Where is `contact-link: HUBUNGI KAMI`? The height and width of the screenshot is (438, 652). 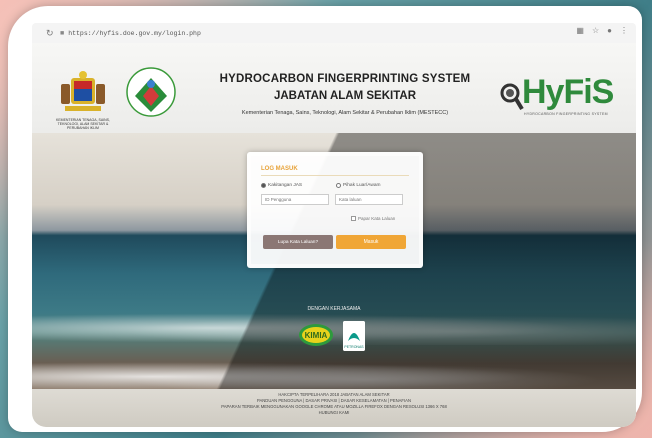 contact-link: HUBUNGI KAMI is located at coordinates (334, 413).